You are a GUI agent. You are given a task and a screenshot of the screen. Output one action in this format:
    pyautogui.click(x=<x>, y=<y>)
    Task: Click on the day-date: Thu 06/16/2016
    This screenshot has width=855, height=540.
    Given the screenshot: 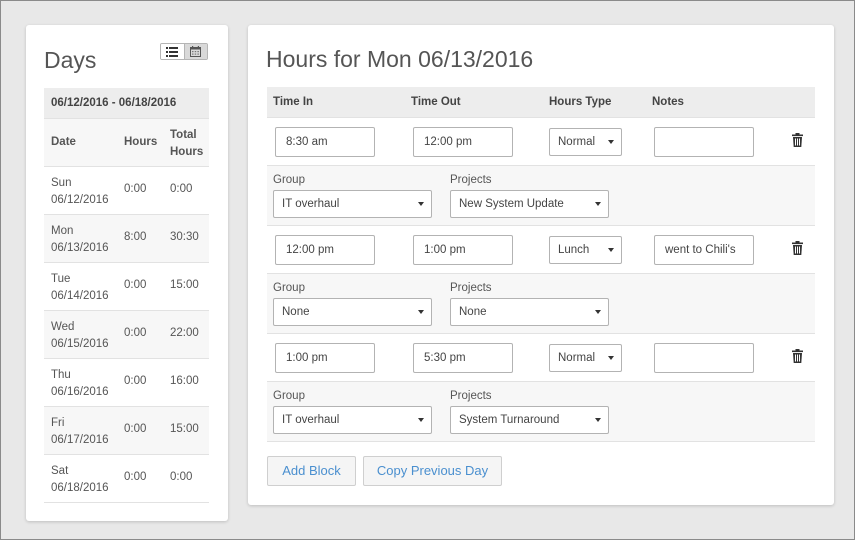 What is the action you would take?
    pyautogui.click(x=80, y=384)
    